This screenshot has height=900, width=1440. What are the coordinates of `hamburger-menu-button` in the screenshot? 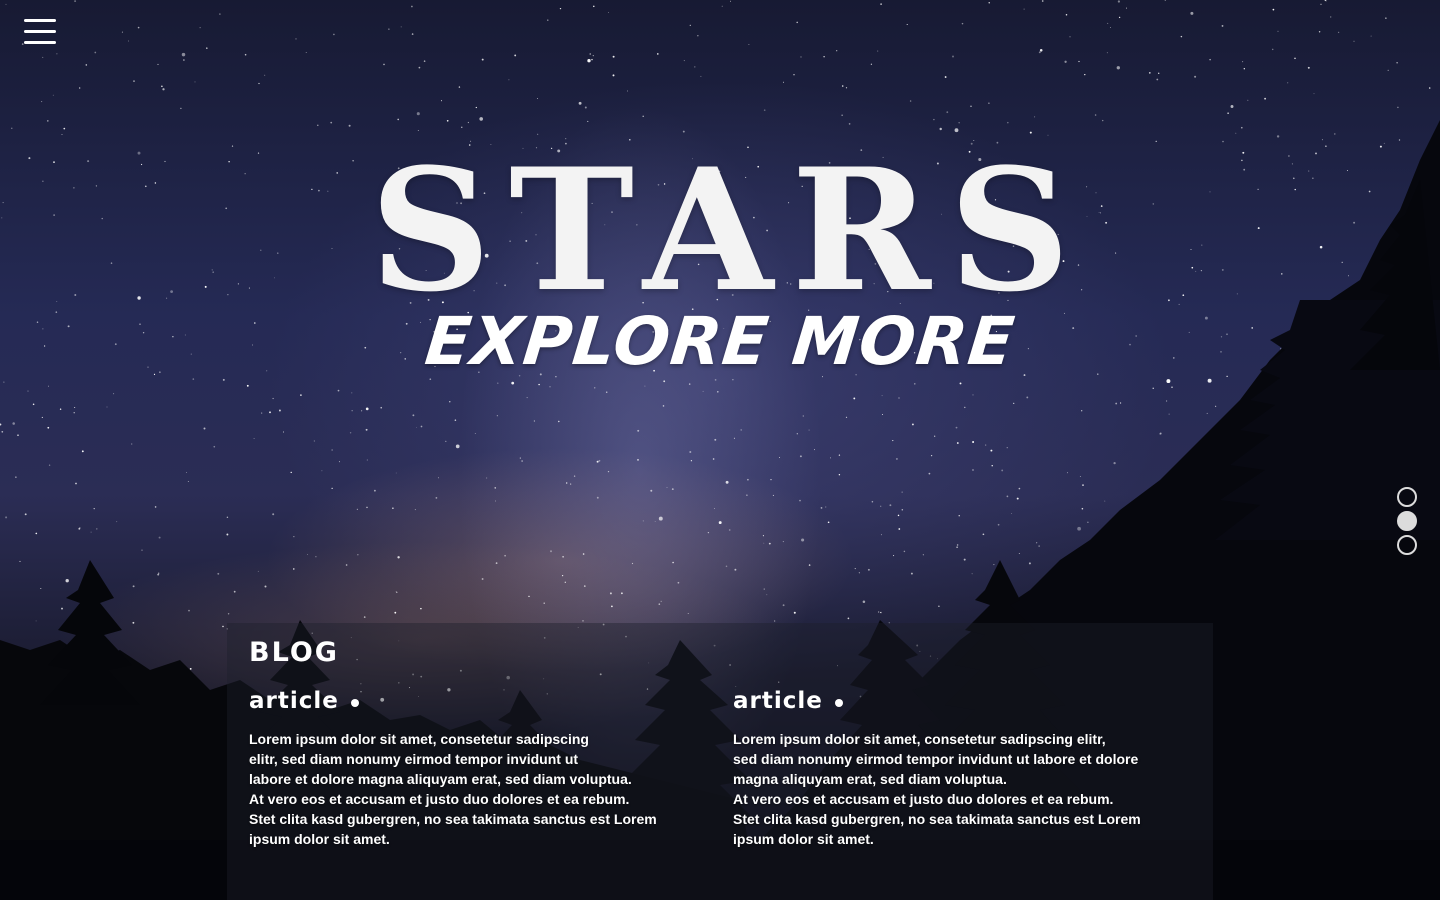 It's located at (40, 33).